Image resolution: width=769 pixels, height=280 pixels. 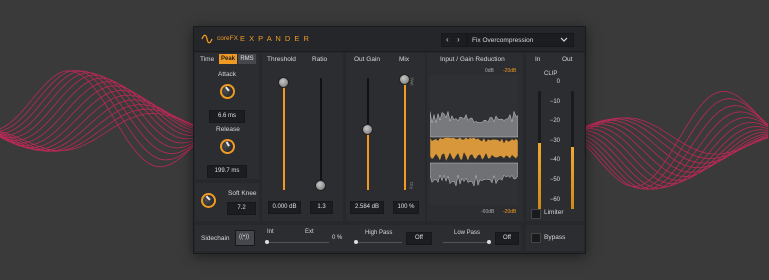 What do you see at coordinates (550, 74) in the screenshot?
I see `clip-indicator: CLIP` at bounding box center [550, 74].